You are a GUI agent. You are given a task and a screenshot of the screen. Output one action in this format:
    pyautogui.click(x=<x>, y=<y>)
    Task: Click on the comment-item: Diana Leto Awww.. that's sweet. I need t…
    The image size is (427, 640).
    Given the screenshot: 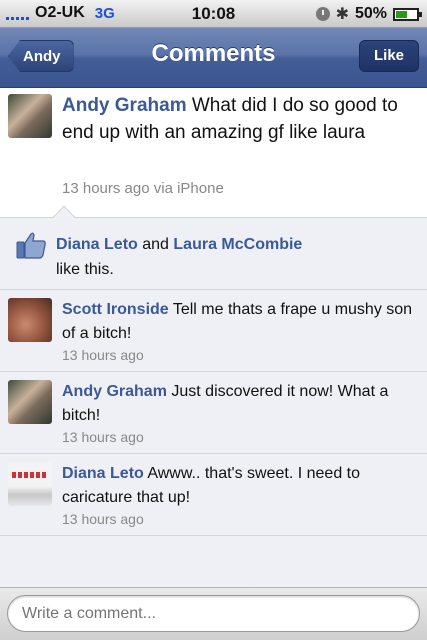 What is the action you would take?
    pyautogui.click(x=213, y=495)
    